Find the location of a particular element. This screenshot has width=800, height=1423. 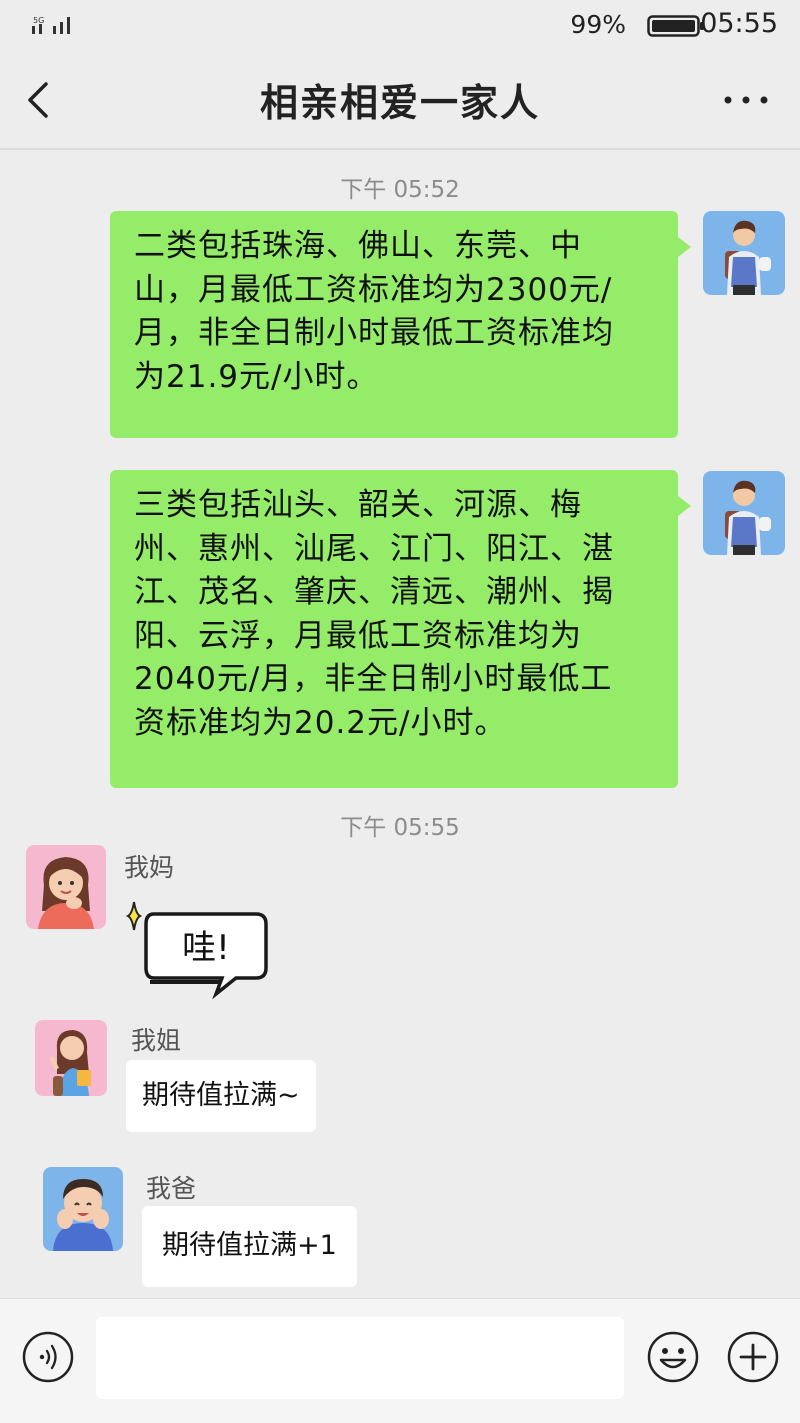

battery-icon is located at coordinates (676, 26).